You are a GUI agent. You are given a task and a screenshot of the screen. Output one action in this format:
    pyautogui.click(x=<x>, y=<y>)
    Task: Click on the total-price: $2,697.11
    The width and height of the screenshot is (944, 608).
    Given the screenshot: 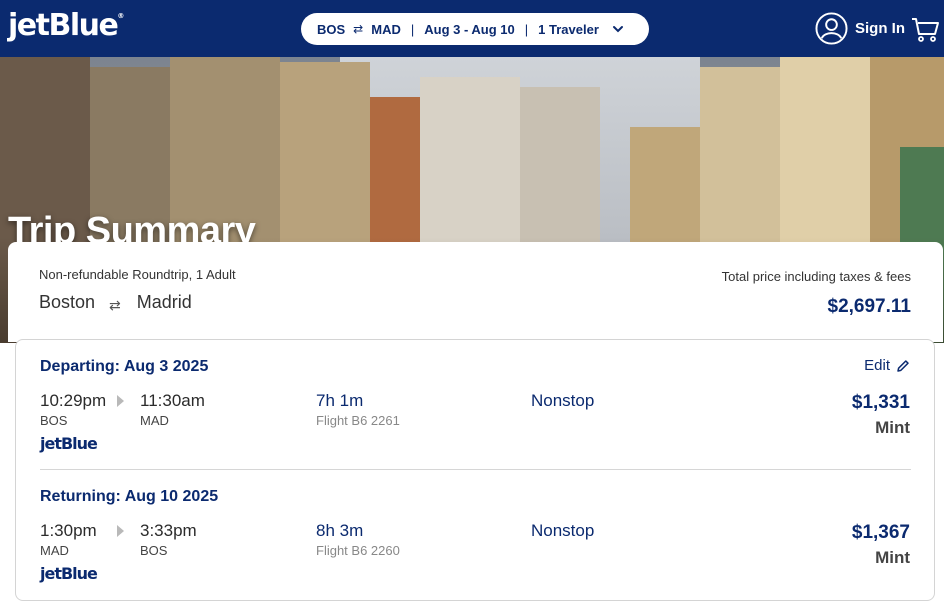 What is the action you would take?
    pyautogui.click(x=869, y=306)
    